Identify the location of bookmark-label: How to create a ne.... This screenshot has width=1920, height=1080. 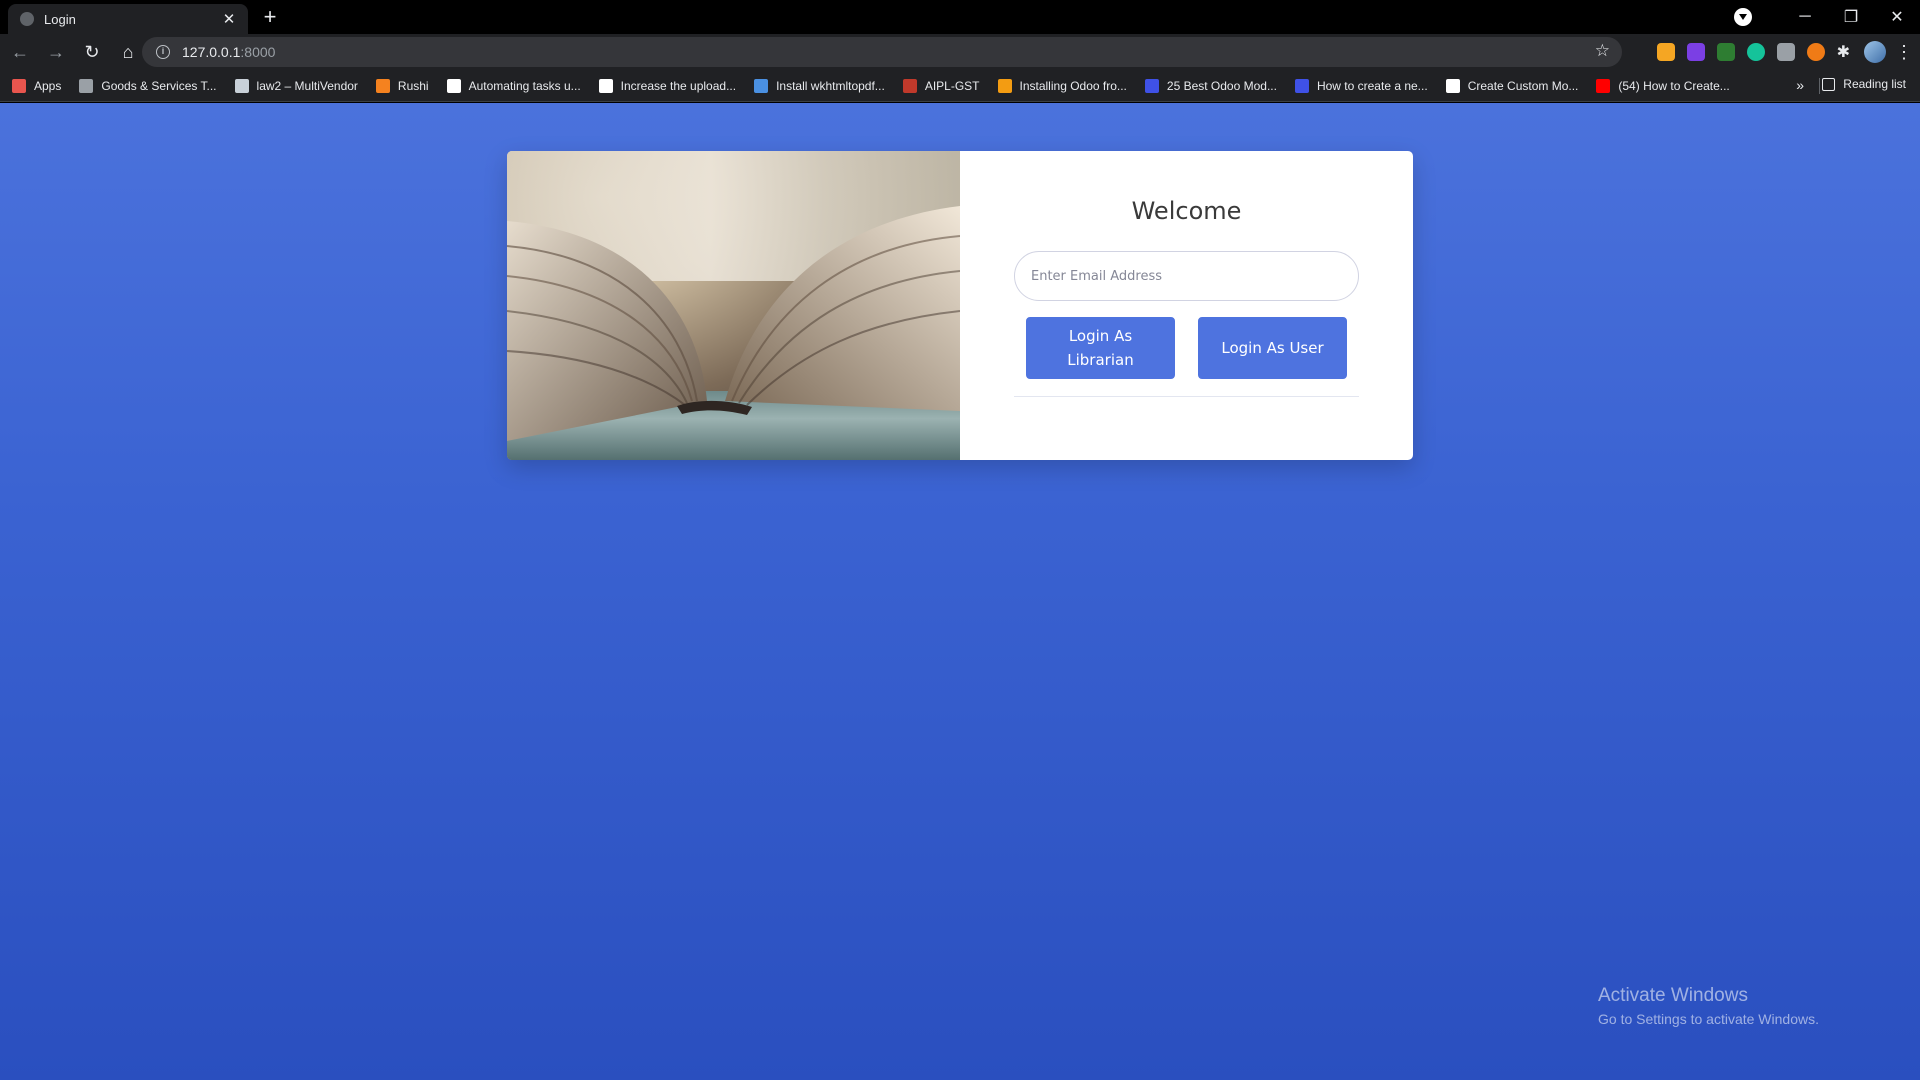
(1372, 85).